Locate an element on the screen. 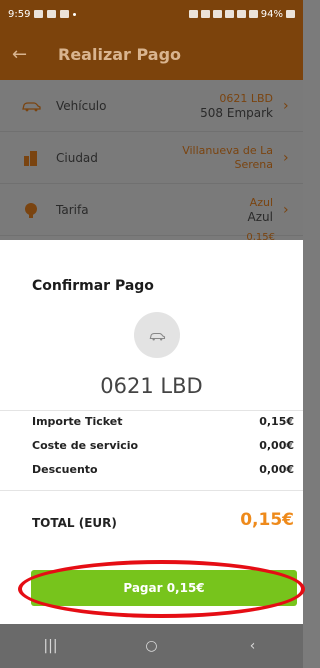  status-bar: 9:59 94% is located at coordinates (151, 14).